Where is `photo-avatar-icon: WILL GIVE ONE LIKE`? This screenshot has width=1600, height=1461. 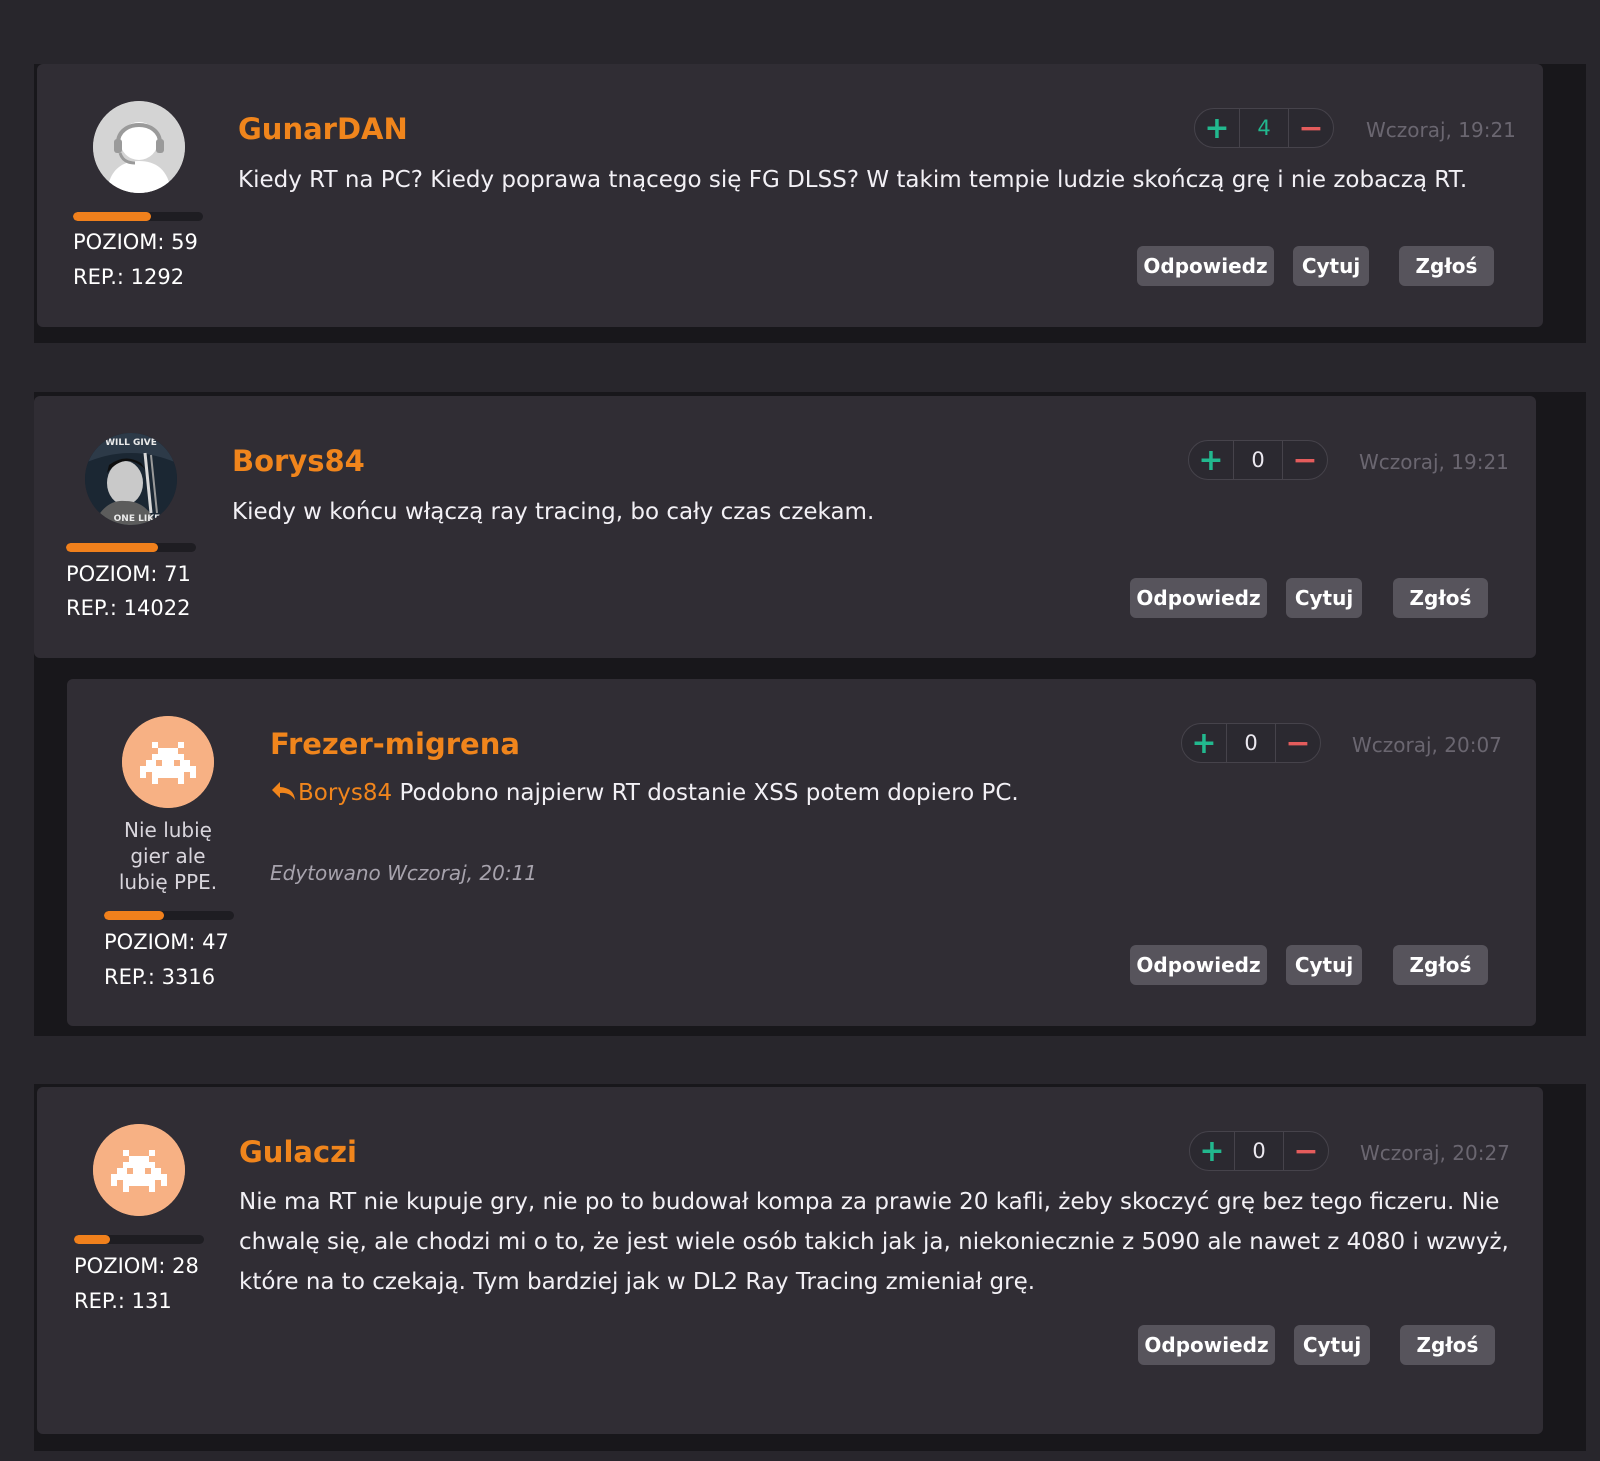 photo-avatar-icon: WILL GIVE ONE LIKE is located at coordinates (131, 479).